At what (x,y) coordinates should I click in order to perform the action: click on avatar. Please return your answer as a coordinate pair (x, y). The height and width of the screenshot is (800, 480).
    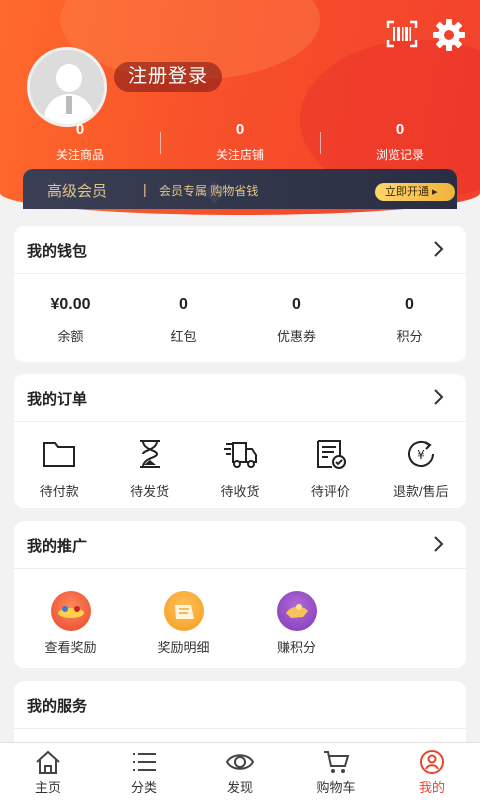
    Looking at the image, I should click on (67, 87).